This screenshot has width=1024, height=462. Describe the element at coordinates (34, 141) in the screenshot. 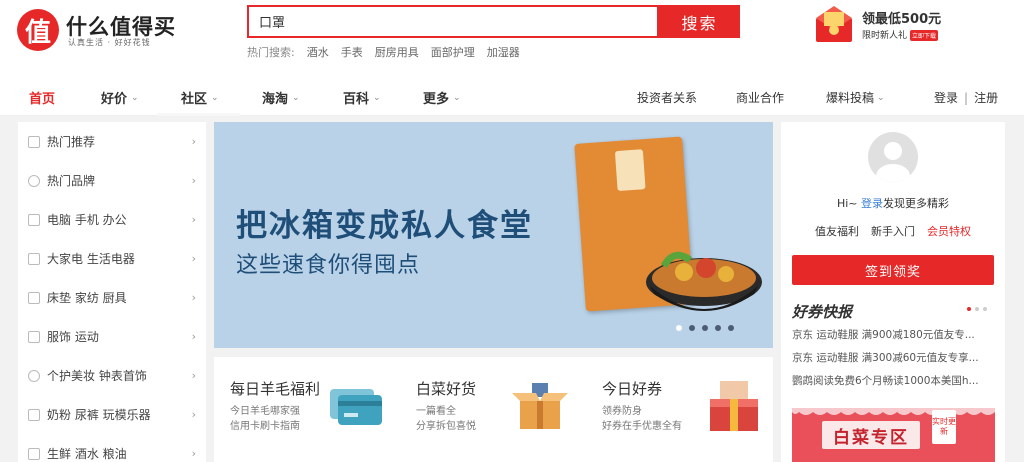

I see `document-icon` at that location.